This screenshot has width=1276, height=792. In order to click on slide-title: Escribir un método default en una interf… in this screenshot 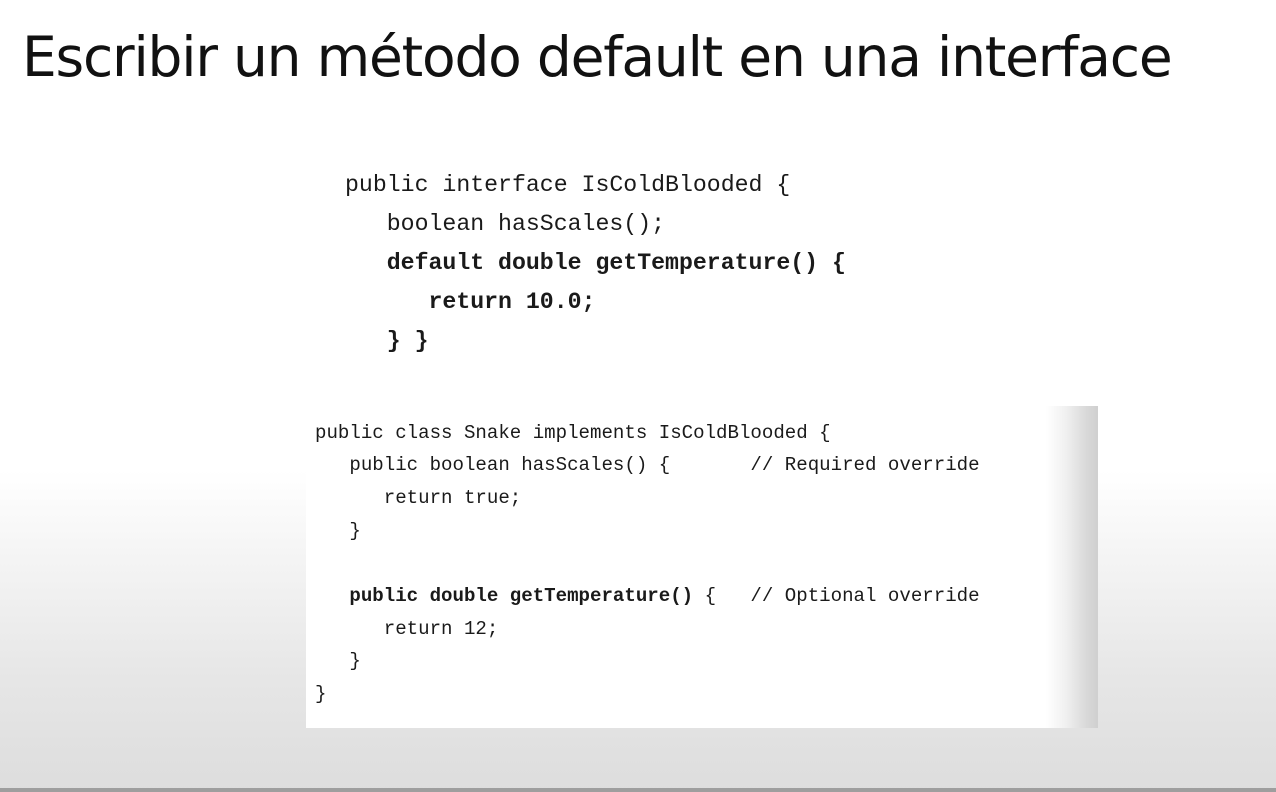, I will do `click(597, 57)`.